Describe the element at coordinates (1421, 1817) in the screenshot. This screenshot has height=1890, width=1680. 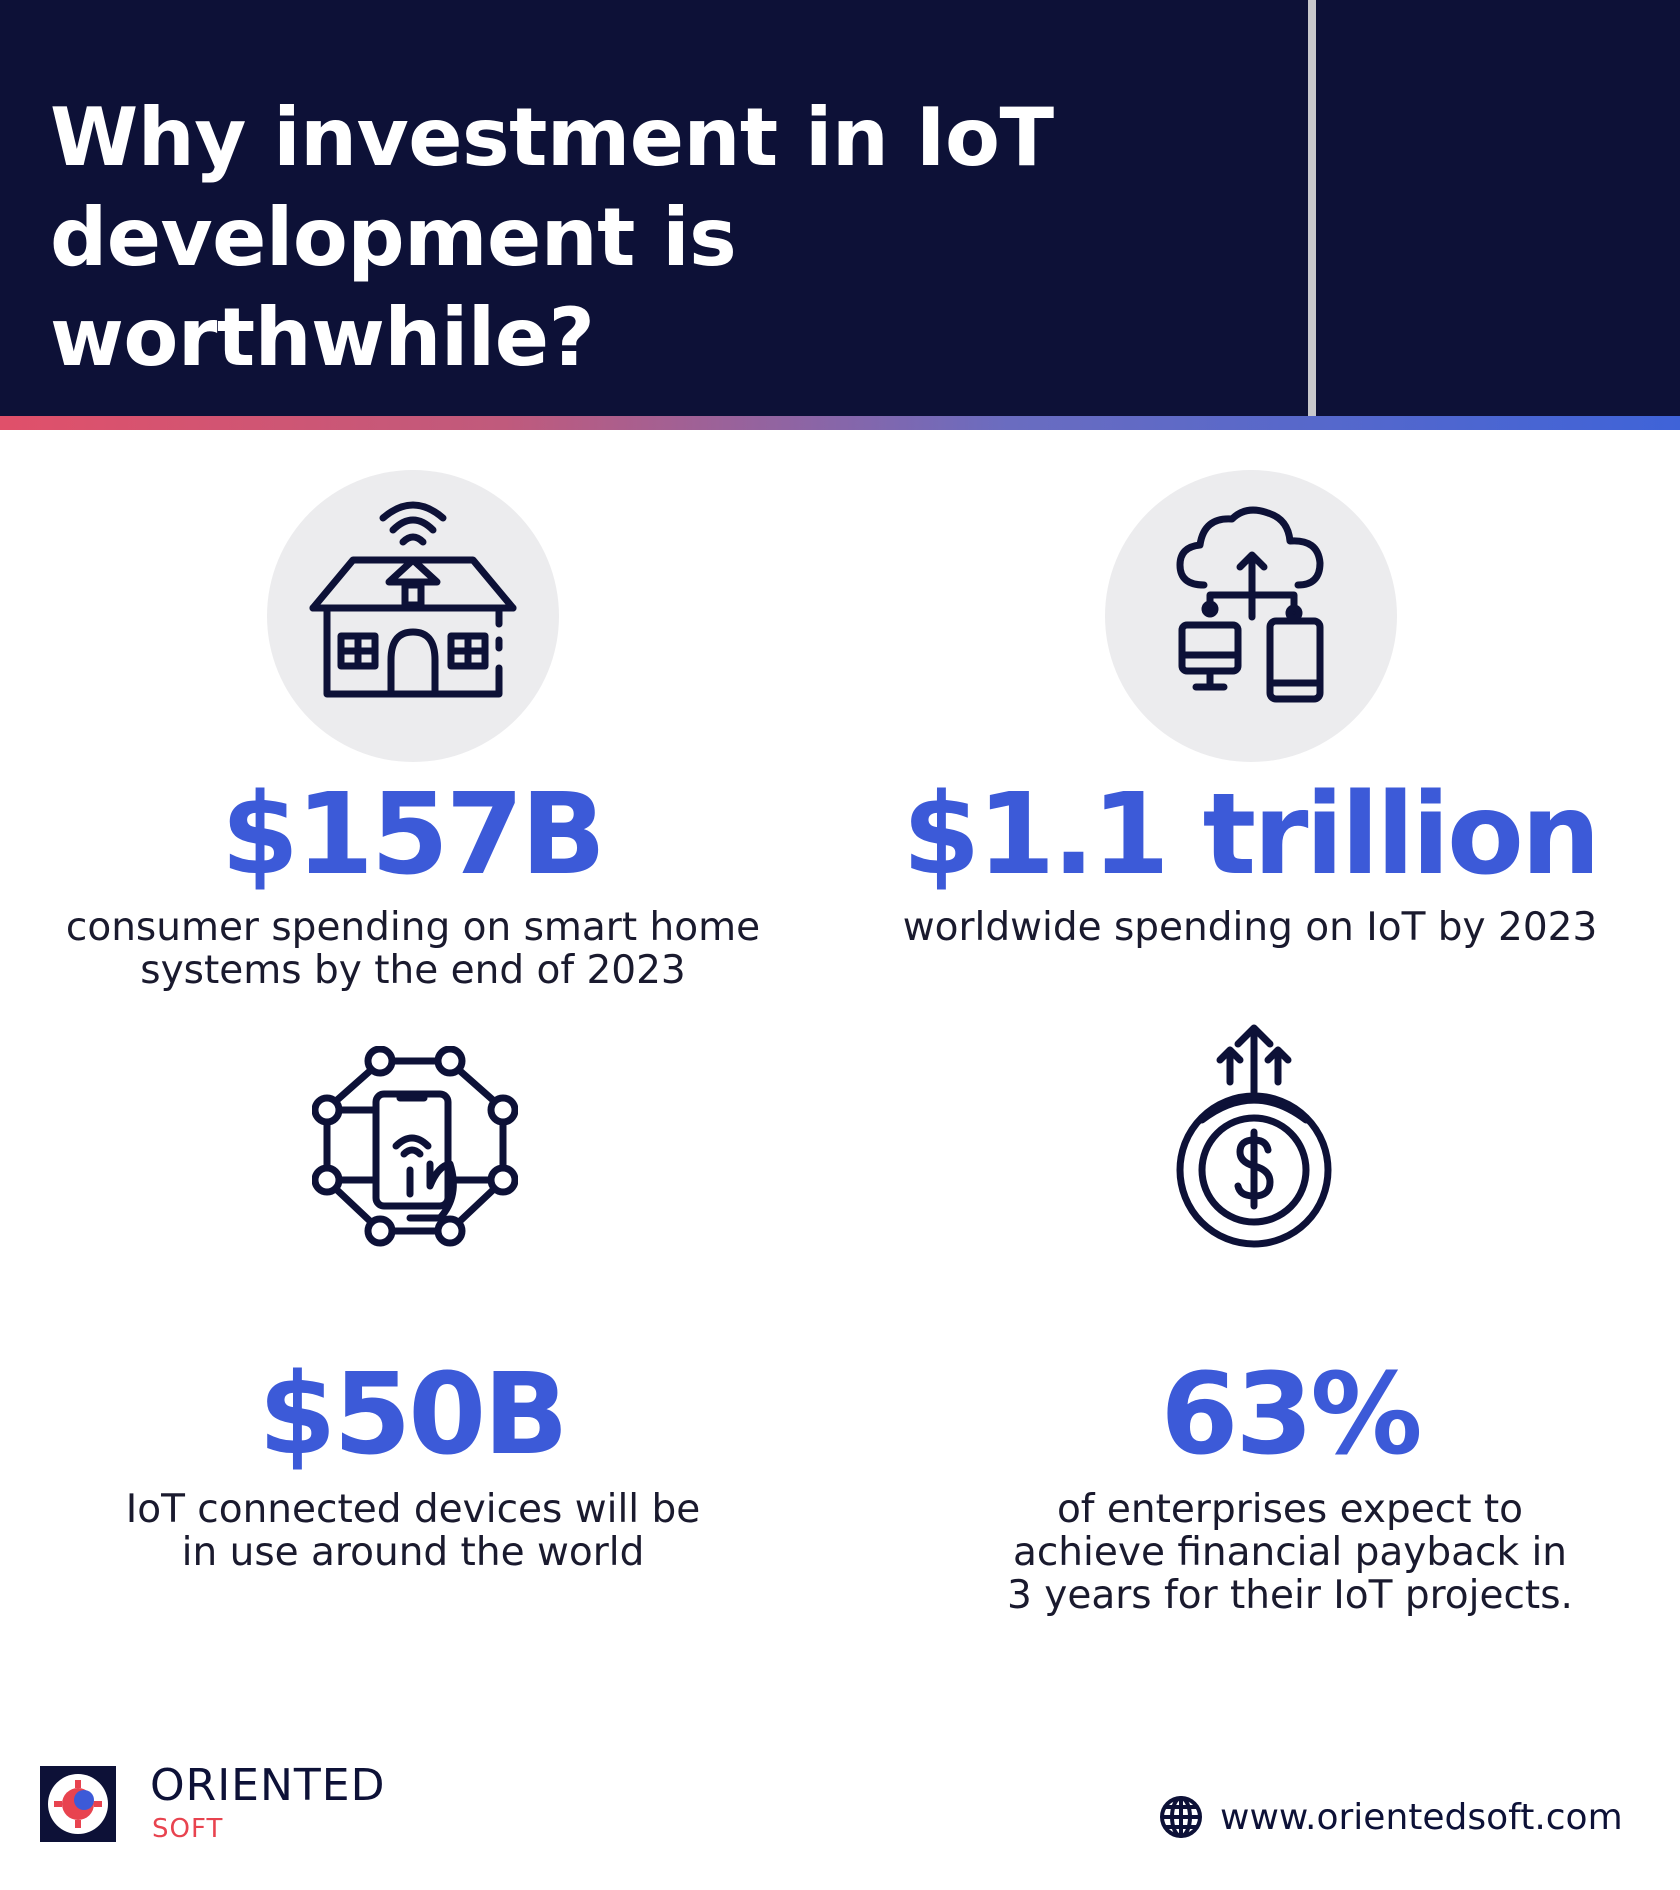
I see `website-url: www.orientedsoft.com` at that location.